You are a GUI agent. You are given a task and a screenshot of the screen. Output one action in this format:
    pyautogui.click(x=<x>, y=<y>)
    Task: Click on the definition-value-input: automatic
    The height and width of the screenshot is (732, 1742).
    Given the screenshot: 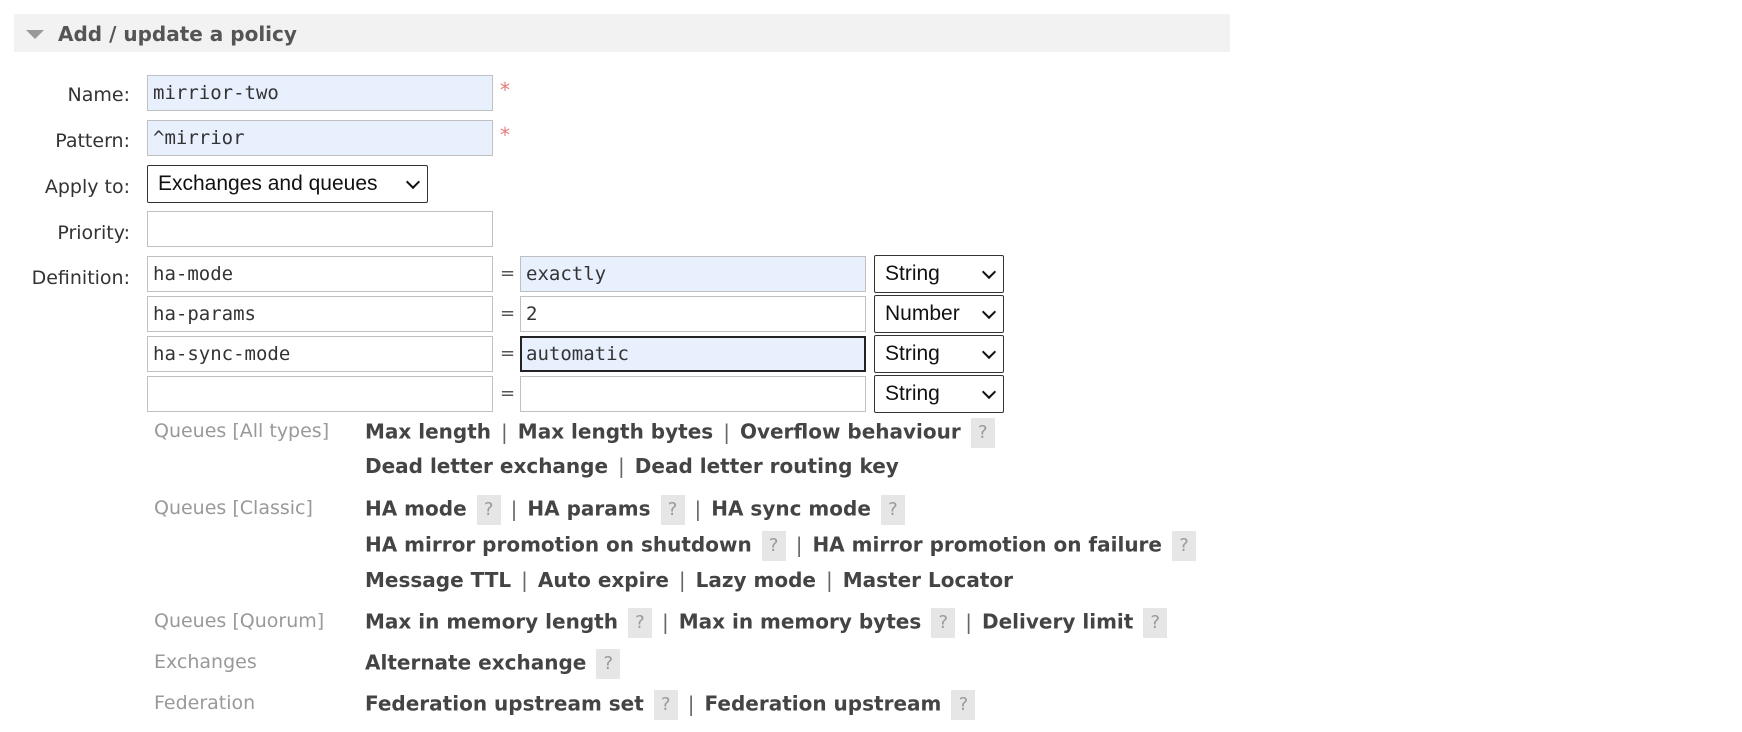 What is the action you would take?
    pyautogui.click(x=693, y=354)
    